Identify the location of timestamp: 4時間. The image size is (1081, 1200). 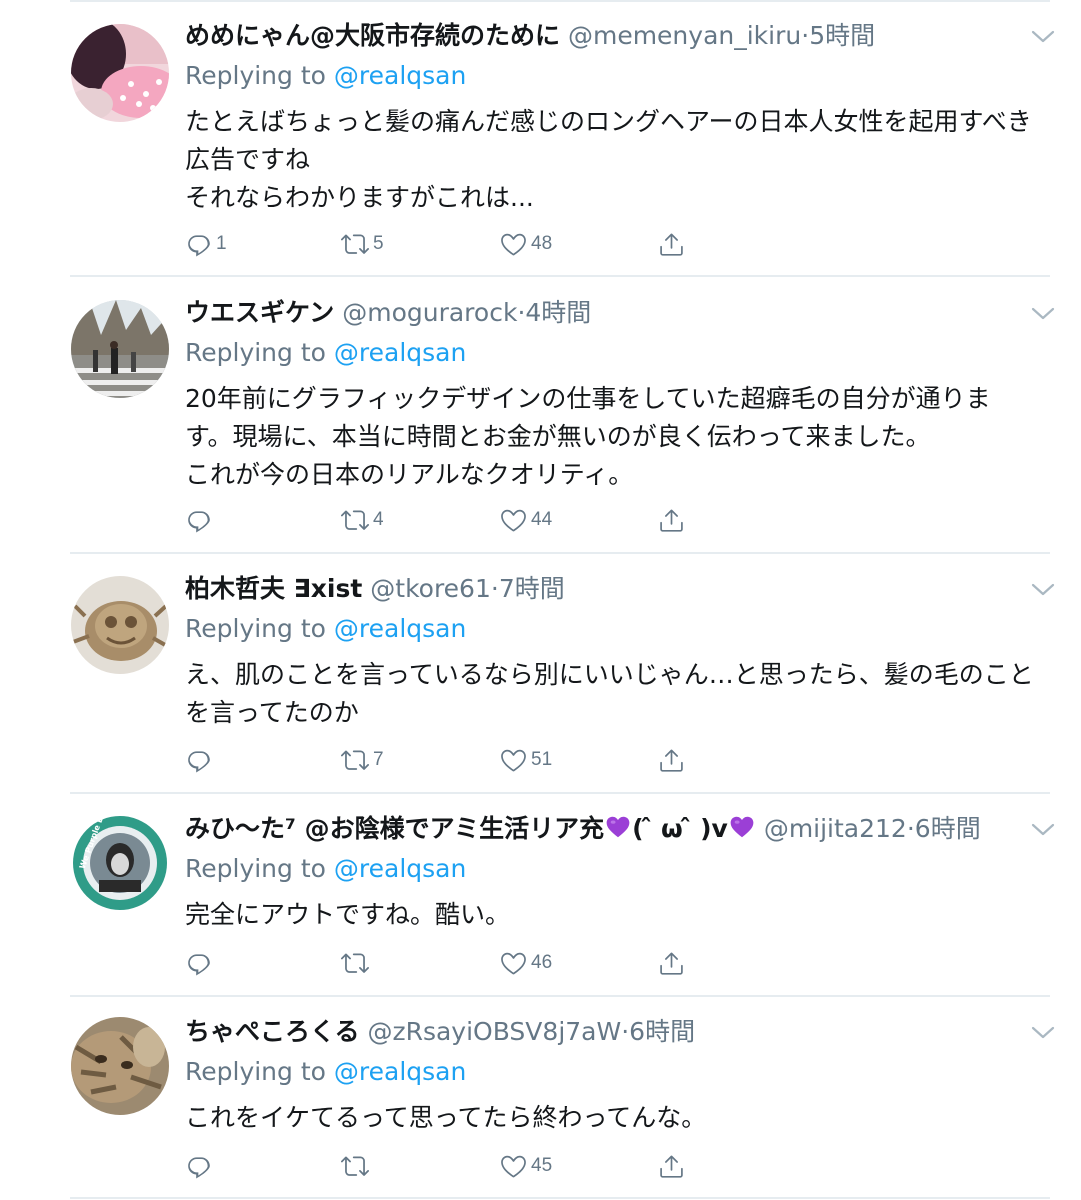
(558, 312).